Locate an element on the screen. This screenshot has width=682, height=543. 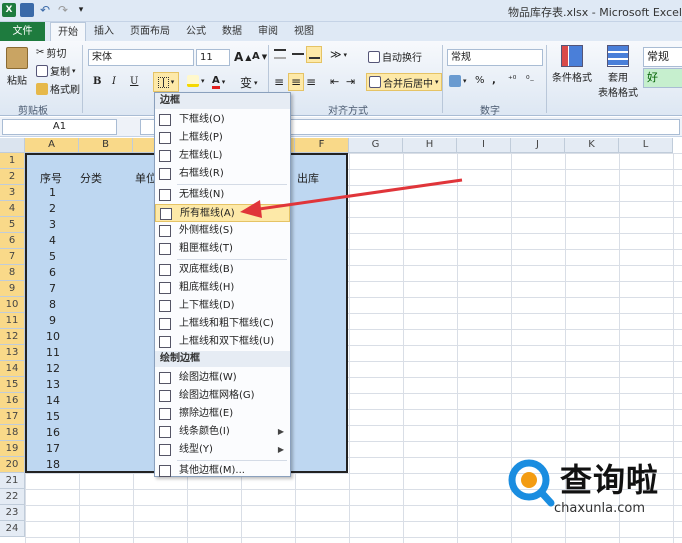
align-bottom-button is located at coordinates (314, 54).